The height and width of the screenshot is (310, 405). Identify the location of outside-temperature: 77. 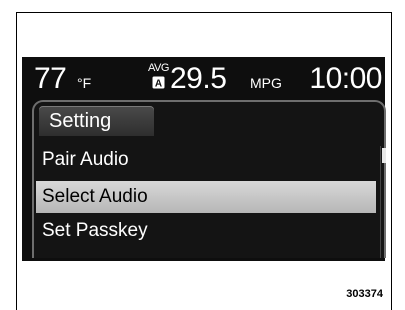
(50, 78).